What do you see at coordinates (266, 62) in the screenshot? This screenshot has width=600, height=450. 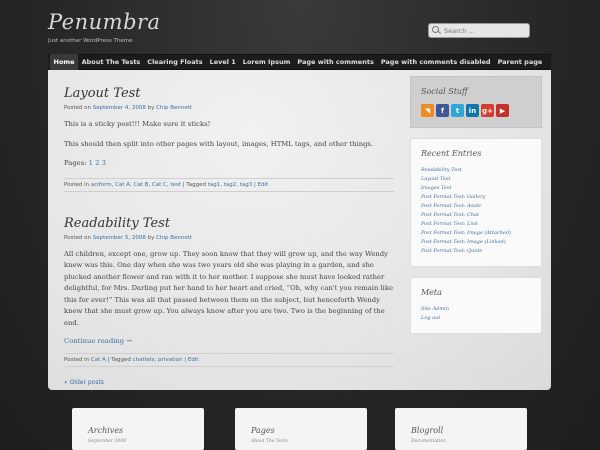 I see `nav-item-lorem-ipsum: Lorem Ipsum` at bounding box center [266, 62].